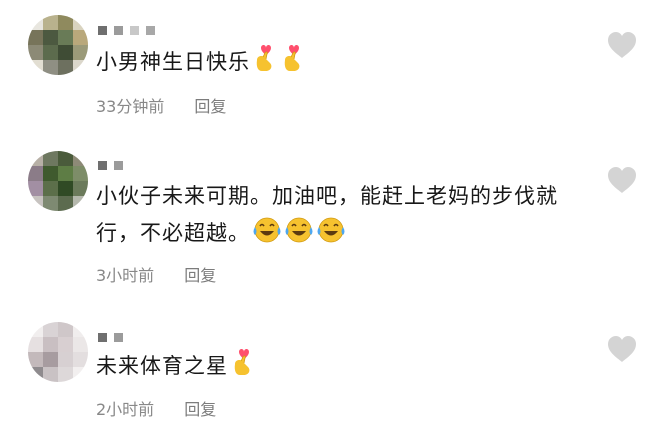 The image size is (660, 438). I want to click on timestamp: 3小时前, so click(125, 275).